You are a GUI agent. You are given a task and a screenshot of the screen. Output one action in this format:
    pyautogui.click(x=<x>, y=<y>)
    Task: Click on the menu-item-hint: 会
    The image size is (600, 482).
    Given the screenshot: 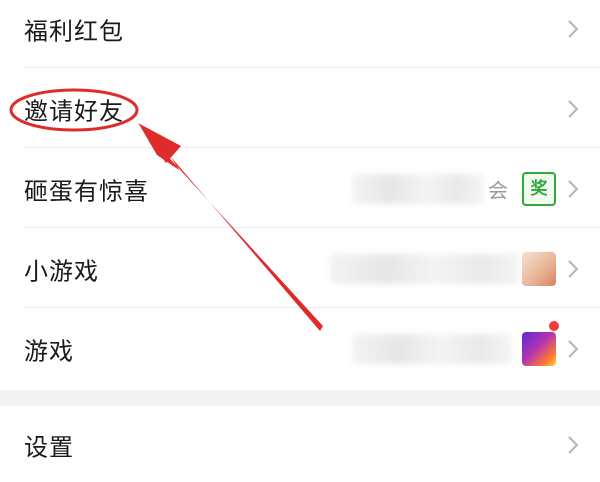 What is the action you would take?
    pyautogui.click(x=498, y=190)
    